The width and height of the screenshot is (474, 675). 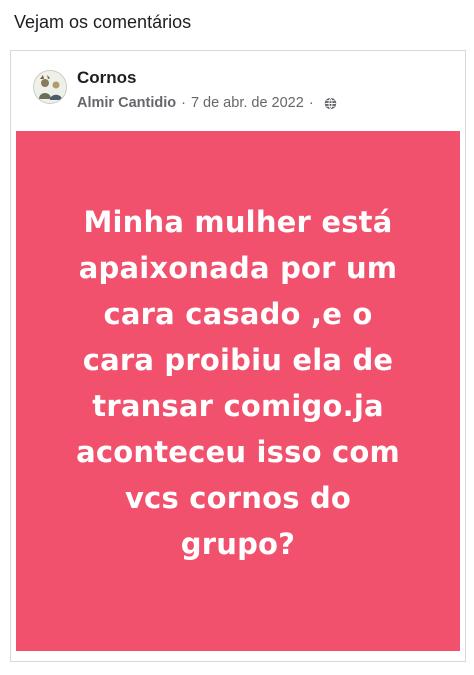 I want to click on post-text-line: vcs cornos do, so click(x=238, y=498).